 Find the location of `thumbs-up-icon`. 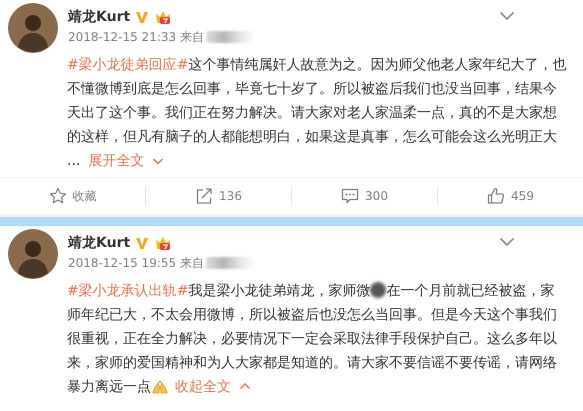

thumbs-up-icon is located at coordinates (496, 196).